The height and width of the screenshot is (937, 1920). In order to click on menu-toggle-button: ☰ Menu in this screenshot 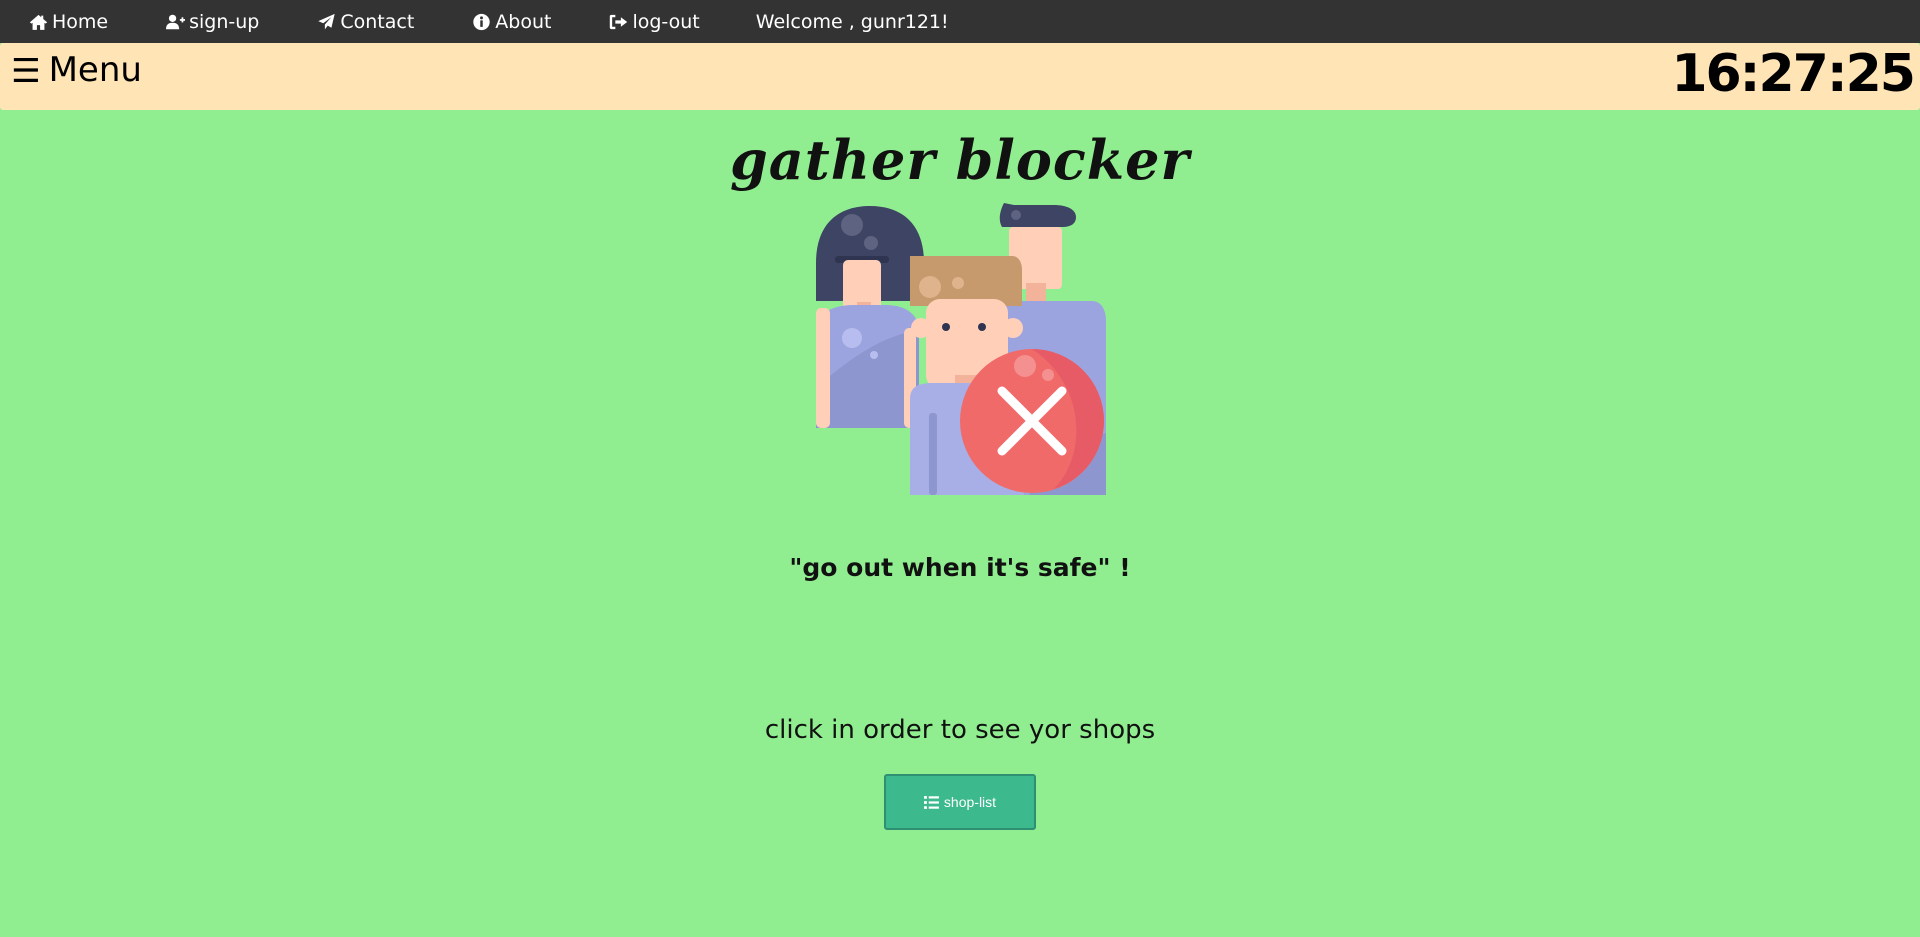, I will do `click(76, 70)`.